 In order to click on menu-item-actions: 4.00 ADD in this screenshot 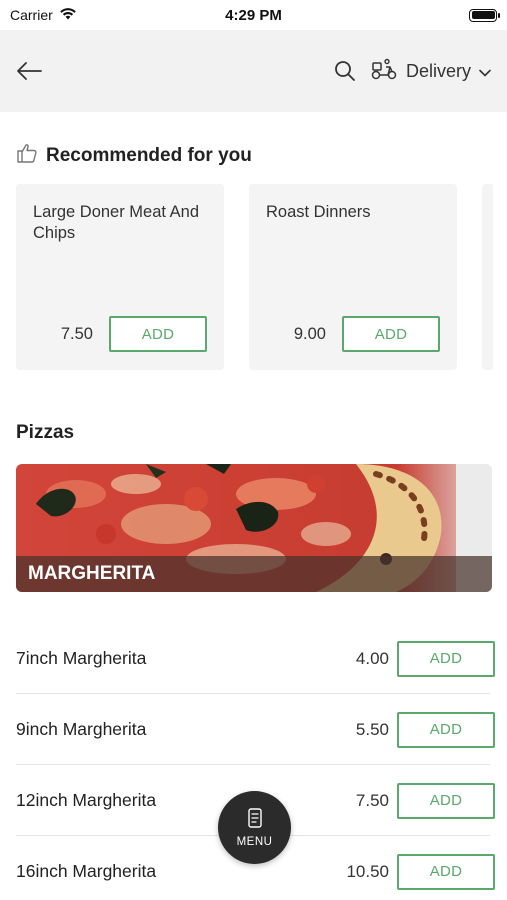, I will do `click(425, 658)`.